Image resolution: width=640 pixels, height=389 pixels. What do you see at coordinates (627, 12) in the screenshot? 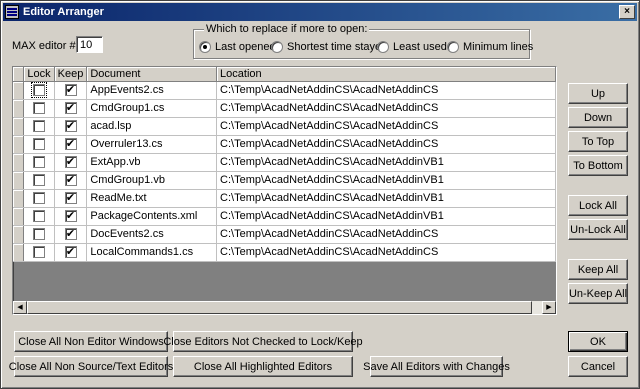
I see `close-button: ×` at bounding box center [627, 12].